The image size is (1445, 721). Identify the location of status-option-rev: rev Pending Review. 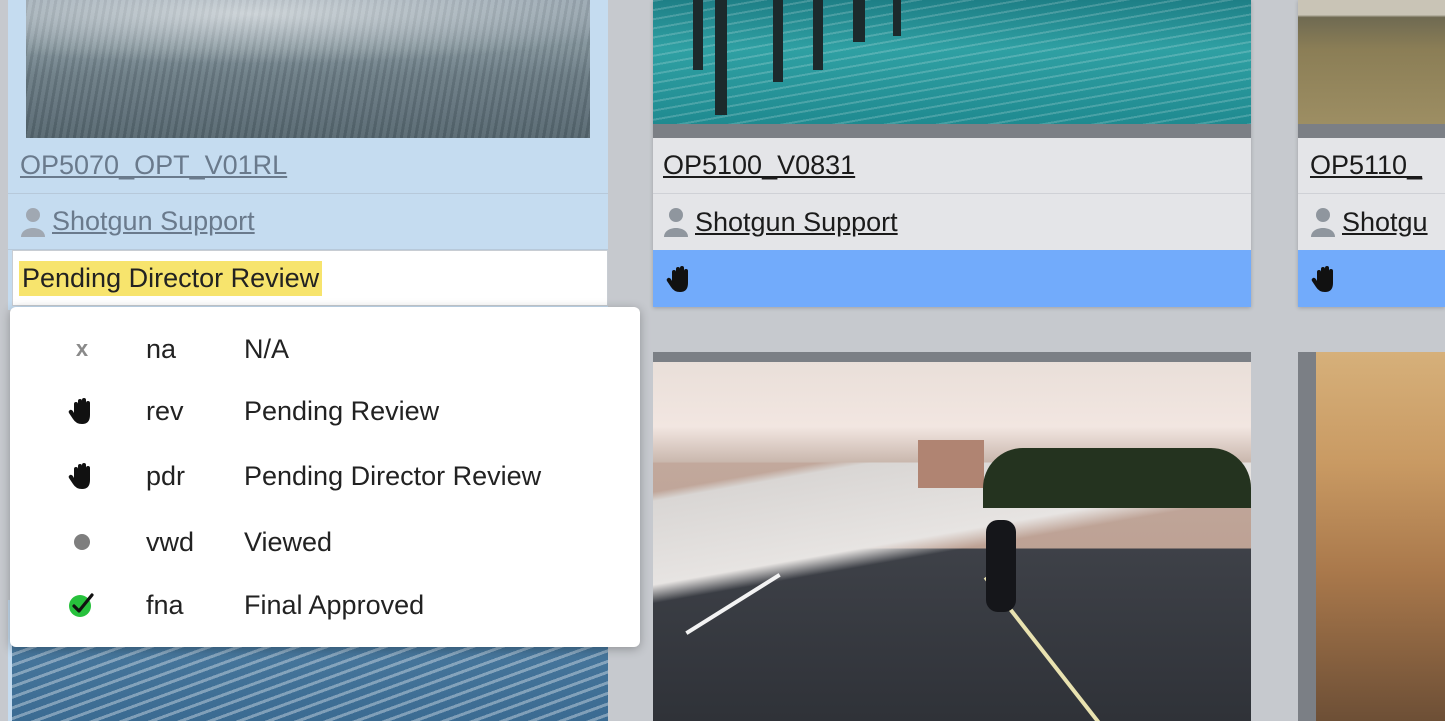
(325, 411).